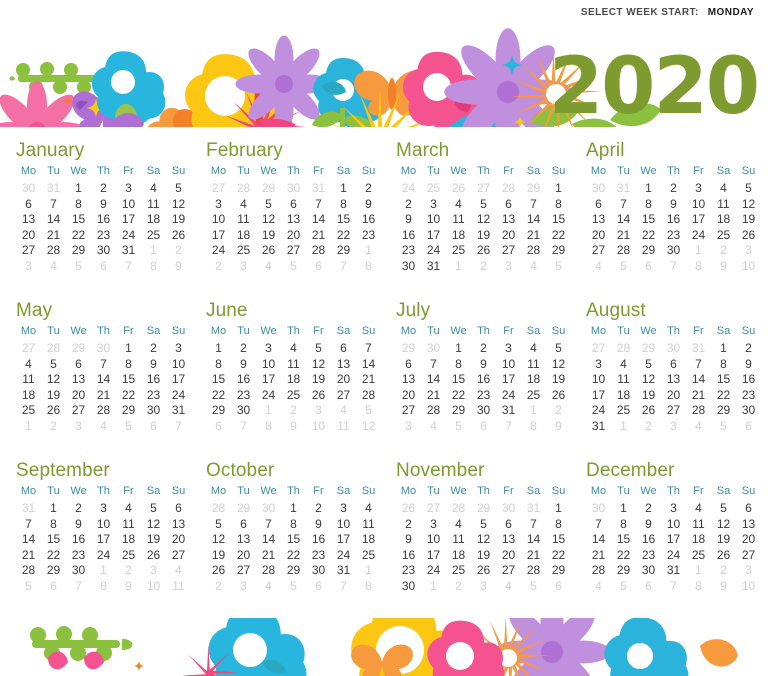  Describe the element at coordinates (178, 267) in the screenshot. I see `day-cell-adjacent-month: 9` at that location.